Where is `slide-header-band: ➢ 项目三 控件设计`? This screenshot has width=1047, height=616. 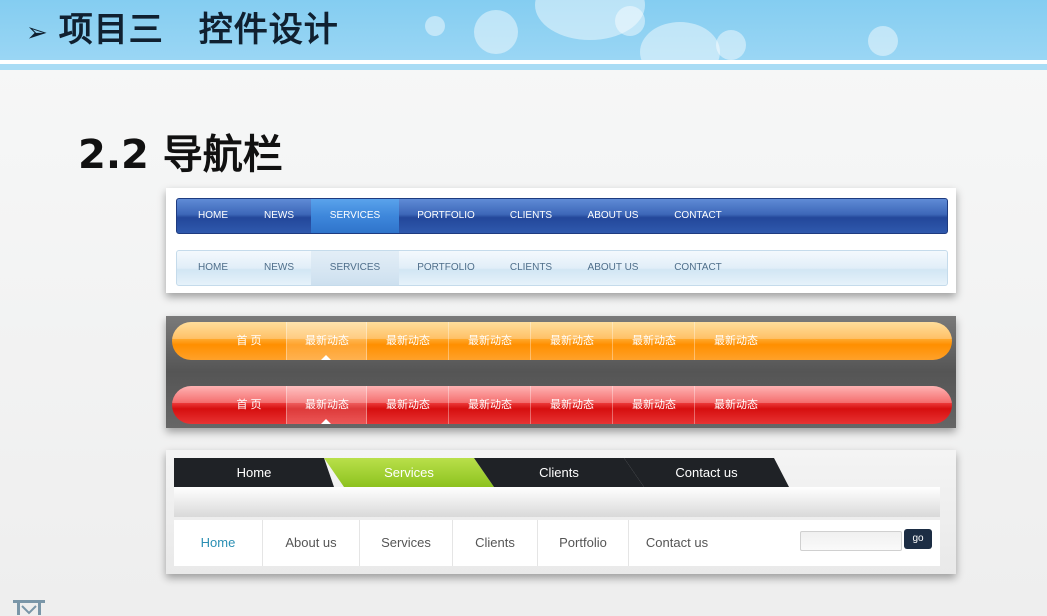 slide-header-band: ➢ 项目三 控件设计 is located at coordinates (523, 30).